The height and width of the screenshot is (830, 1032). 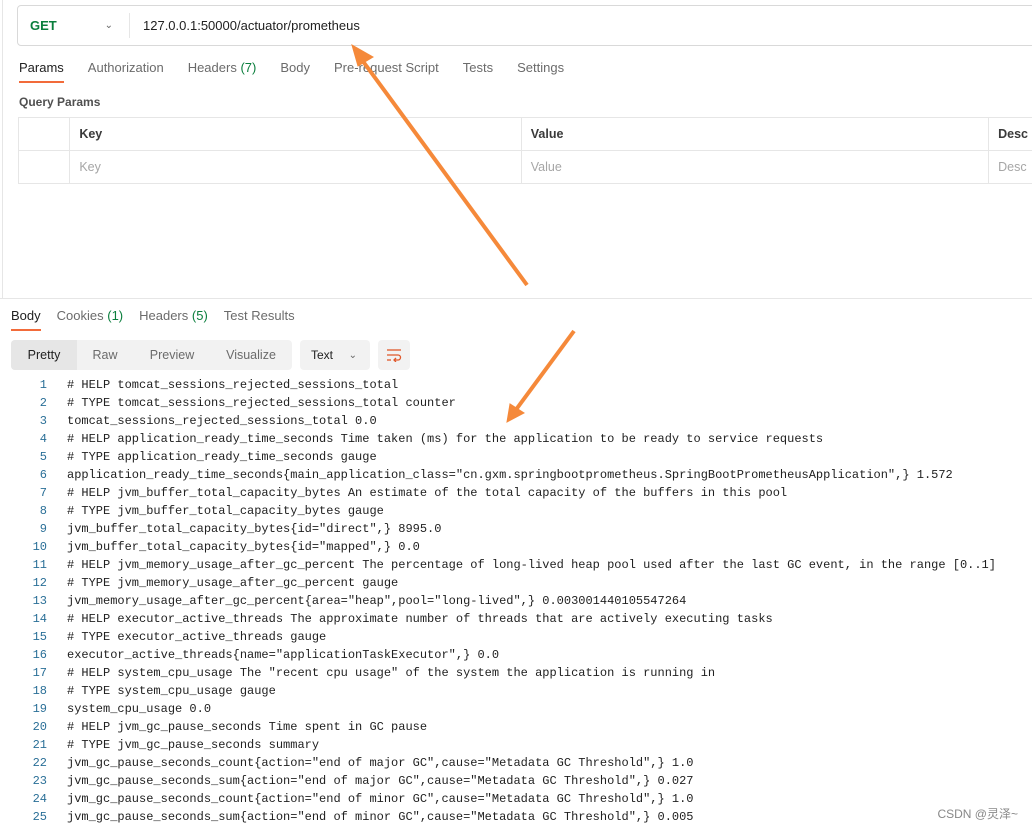 I want to click on view-preview: Preview, so click(x=172, y=355).